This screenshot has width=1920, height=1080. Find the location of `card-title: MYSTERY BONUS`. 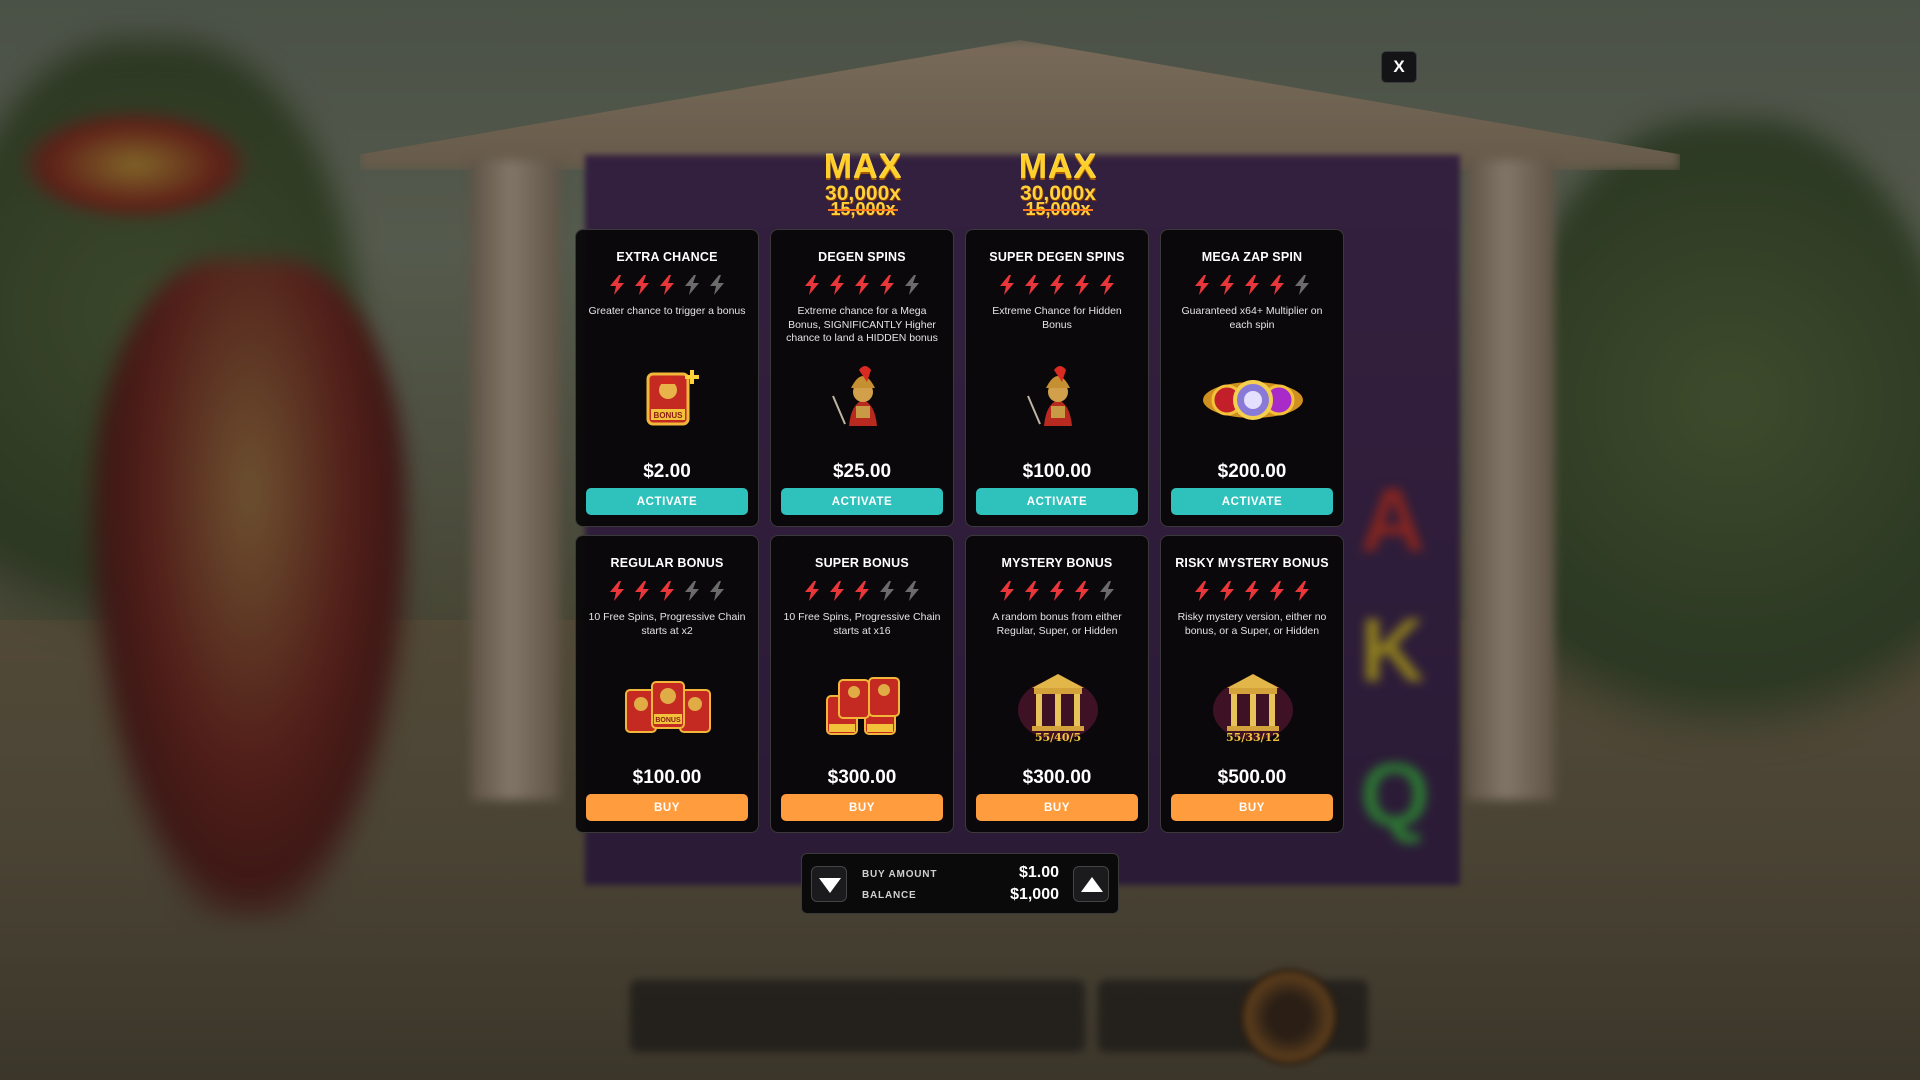

card-title: MYSTERY BONUS is located at coordinates (1057, 563).